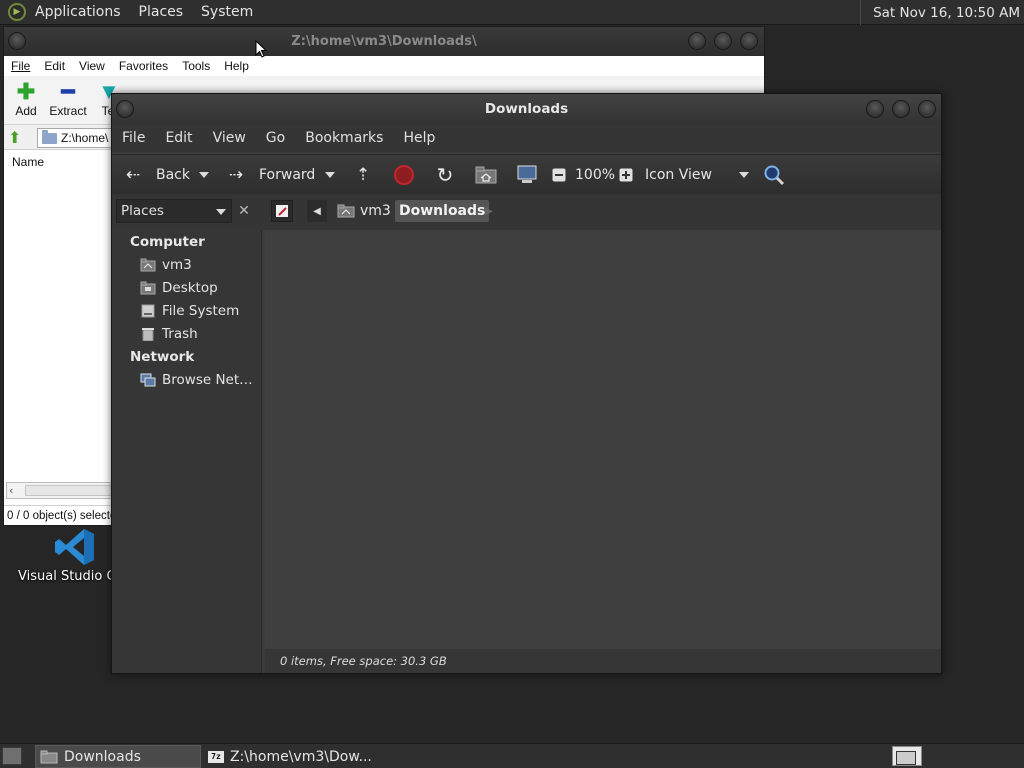 The image size is (1024, 768). I want to click on archiver-titlebar: Z:\home\vm3\Downloads\, so click(384, 41).